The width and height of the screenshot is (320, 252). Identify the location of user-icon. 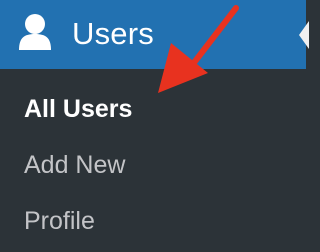
(35, 33).